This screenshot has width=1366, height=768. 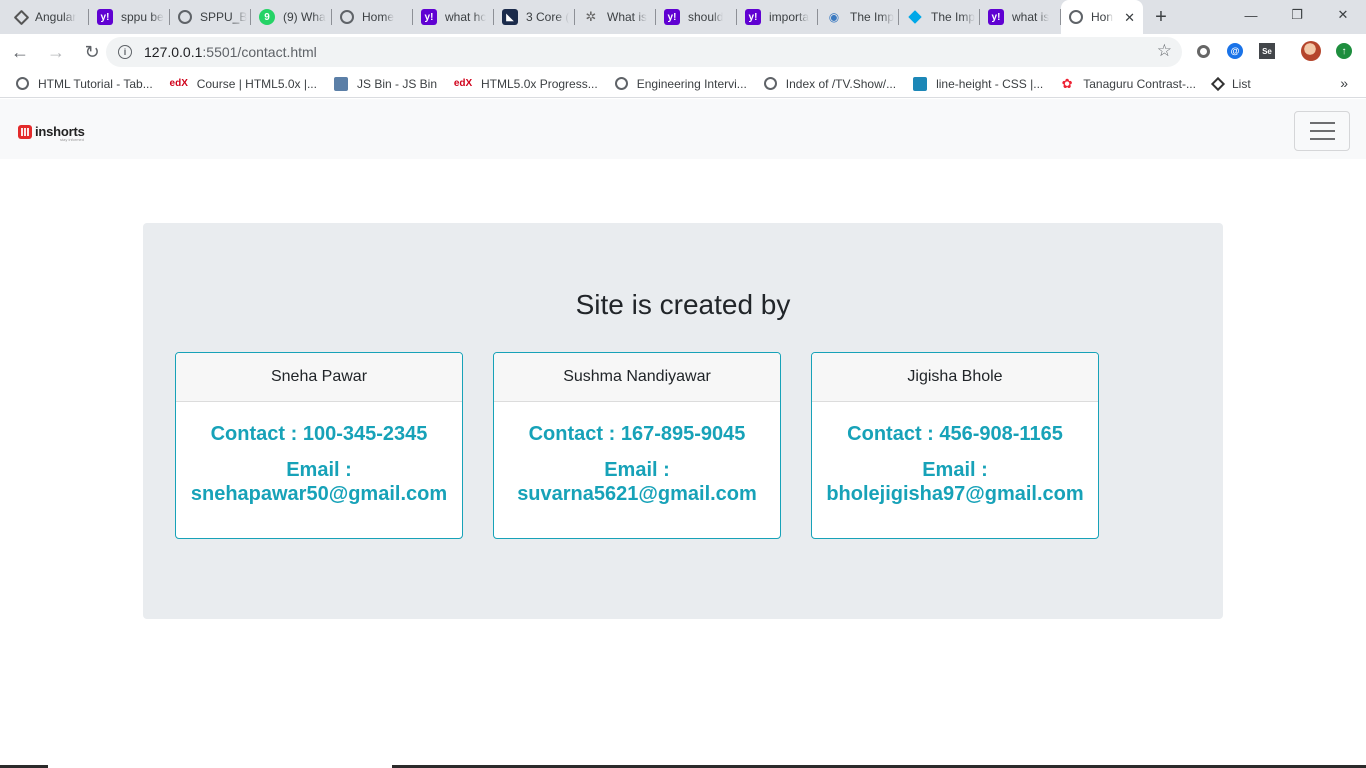 I want to click on maximize-button: ❐, so click(x=1297, y=15).